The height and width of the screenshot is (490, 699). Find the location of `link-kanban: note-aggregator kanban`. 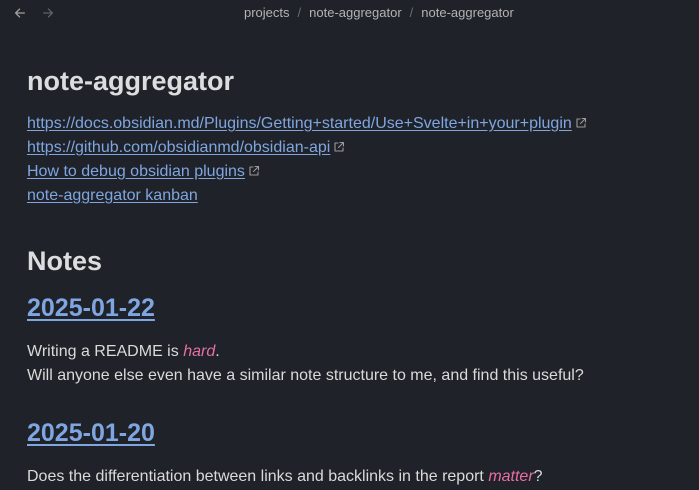

link-kanban: note-aggregator kanban is located at coordinates (112, 195).